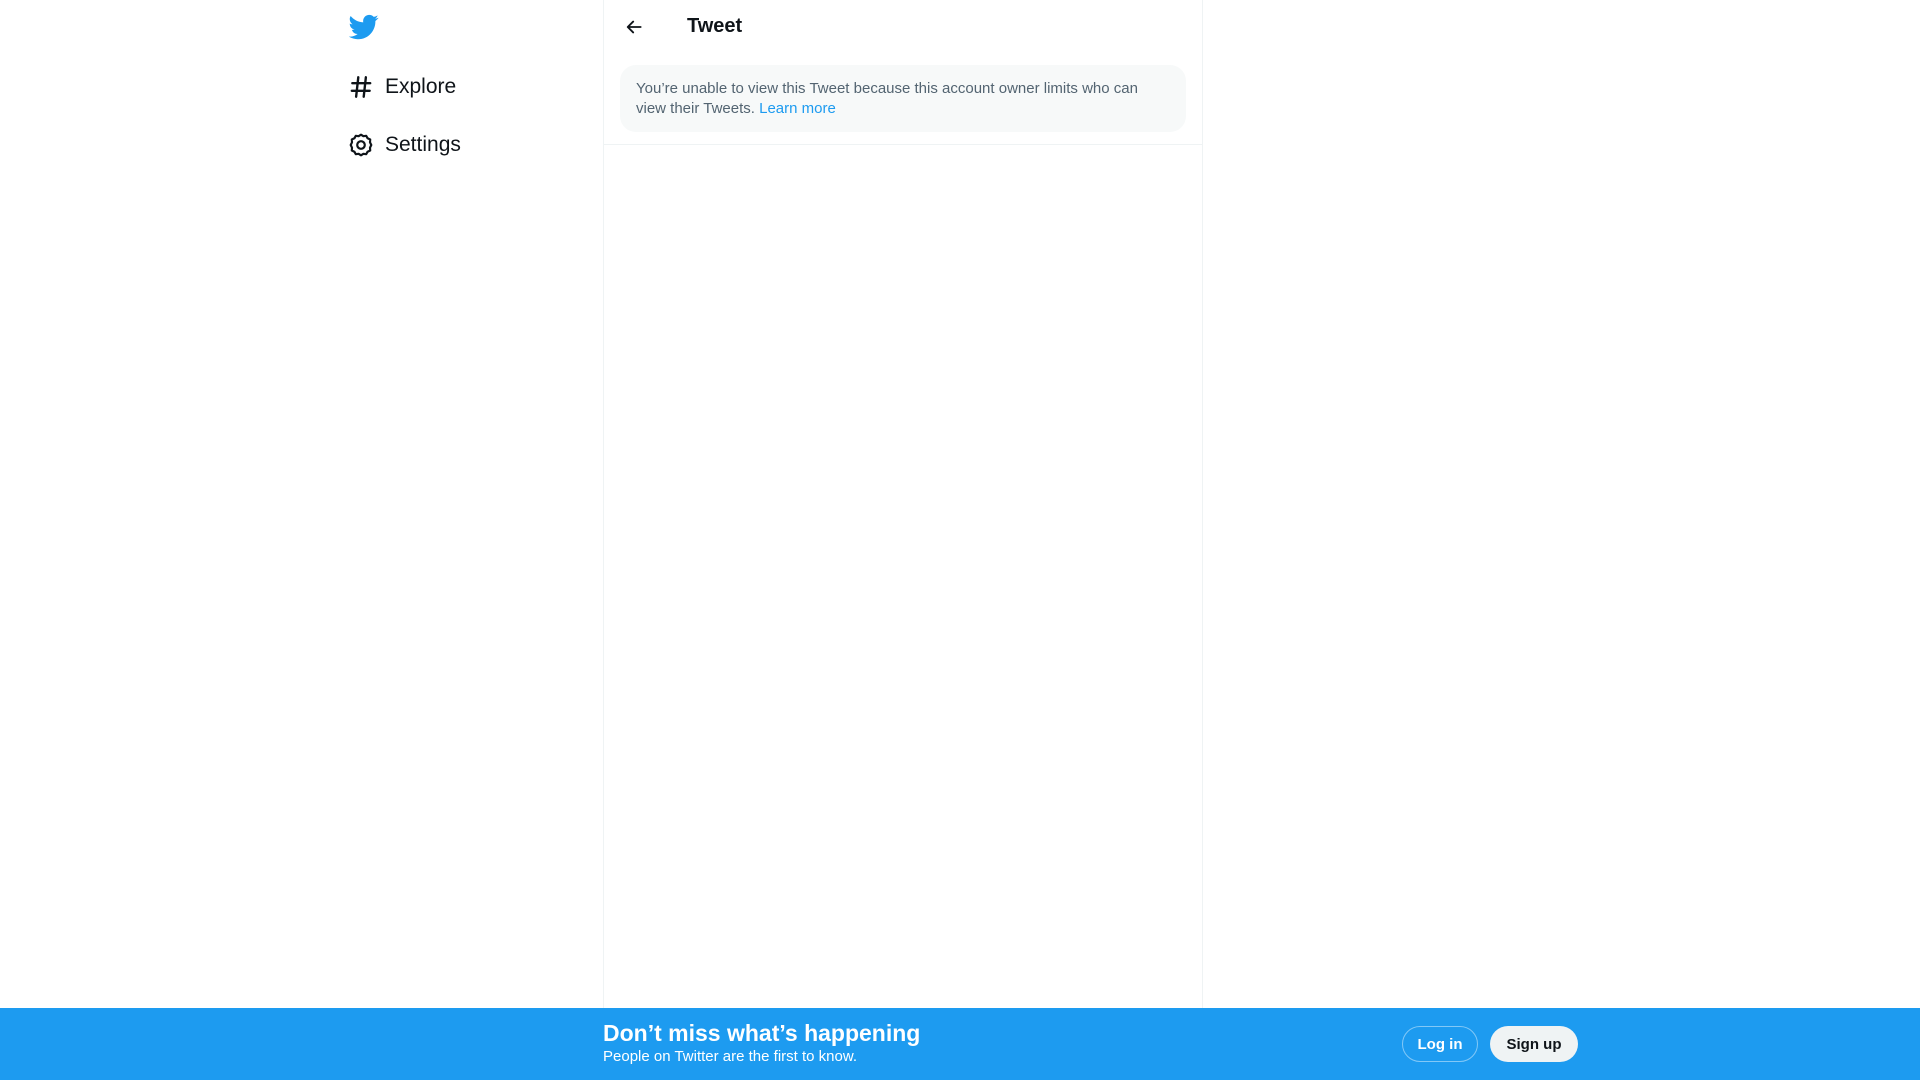 Image resolution: width=1920 pixels, height=1080 pixels. Describe the element at coordinates (797, 108) in the screenshot. I see `learn-more-link: Learn more` at that location.